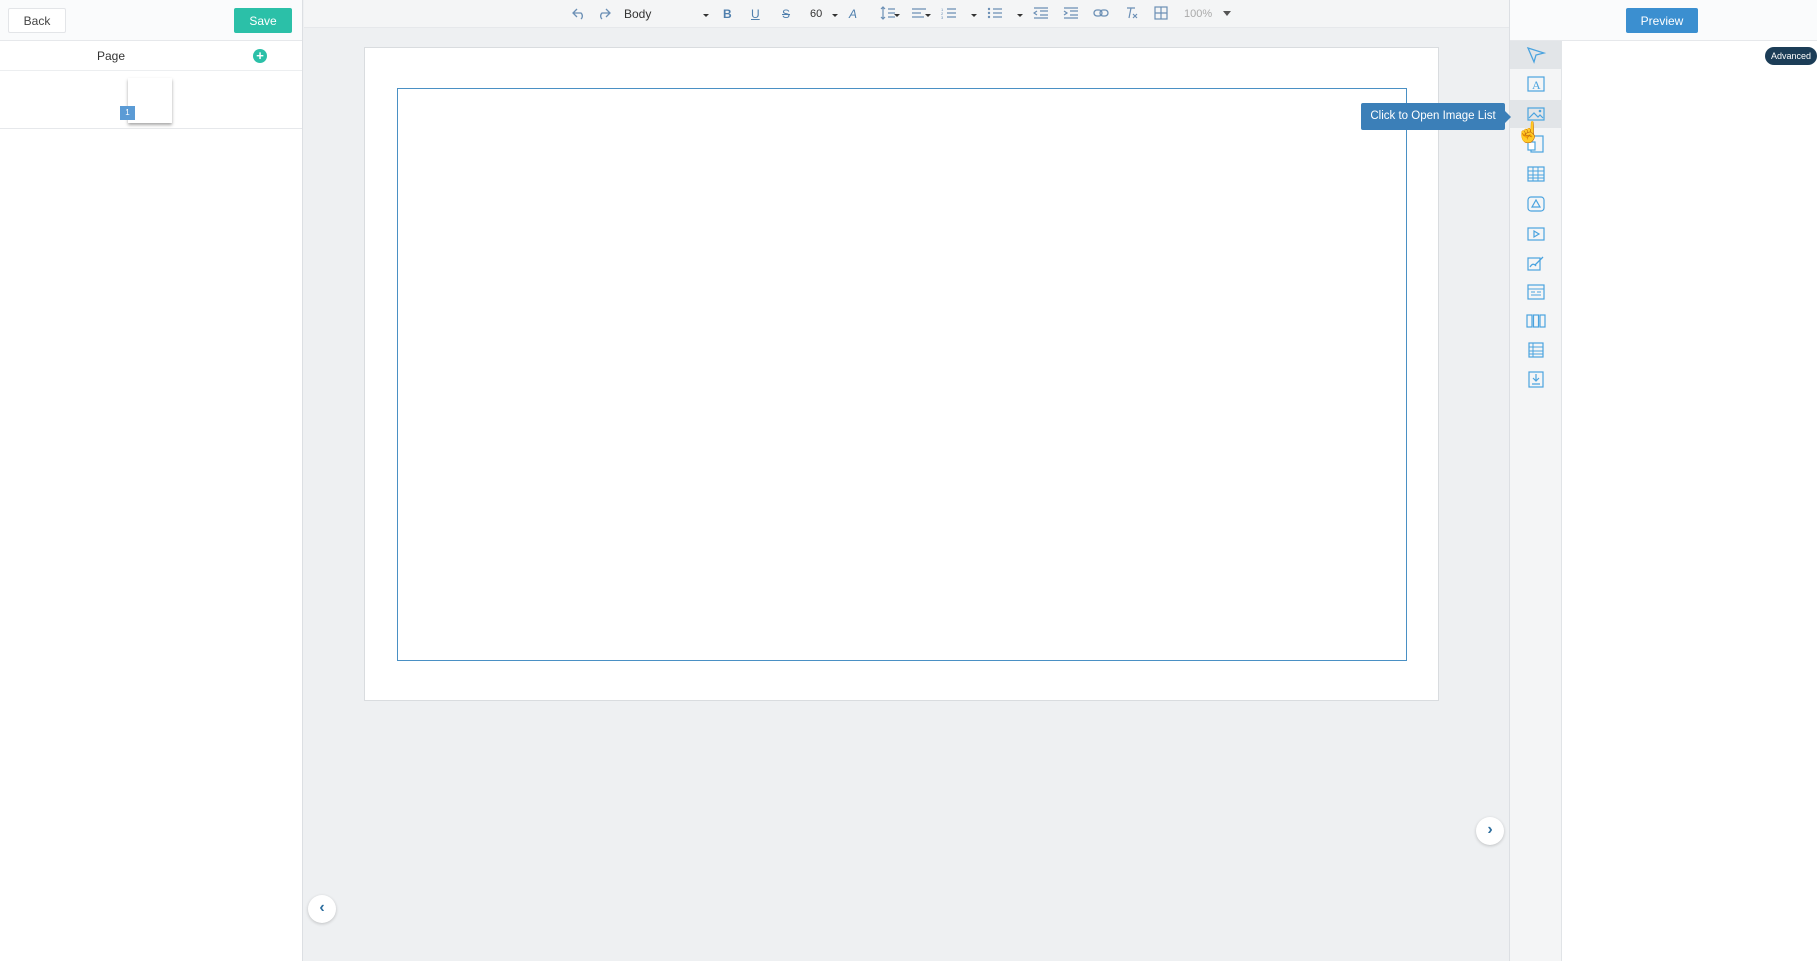  Describe the element at coordinates (1536, 55) in the screenshot. I see `pointer-icon` at that location.